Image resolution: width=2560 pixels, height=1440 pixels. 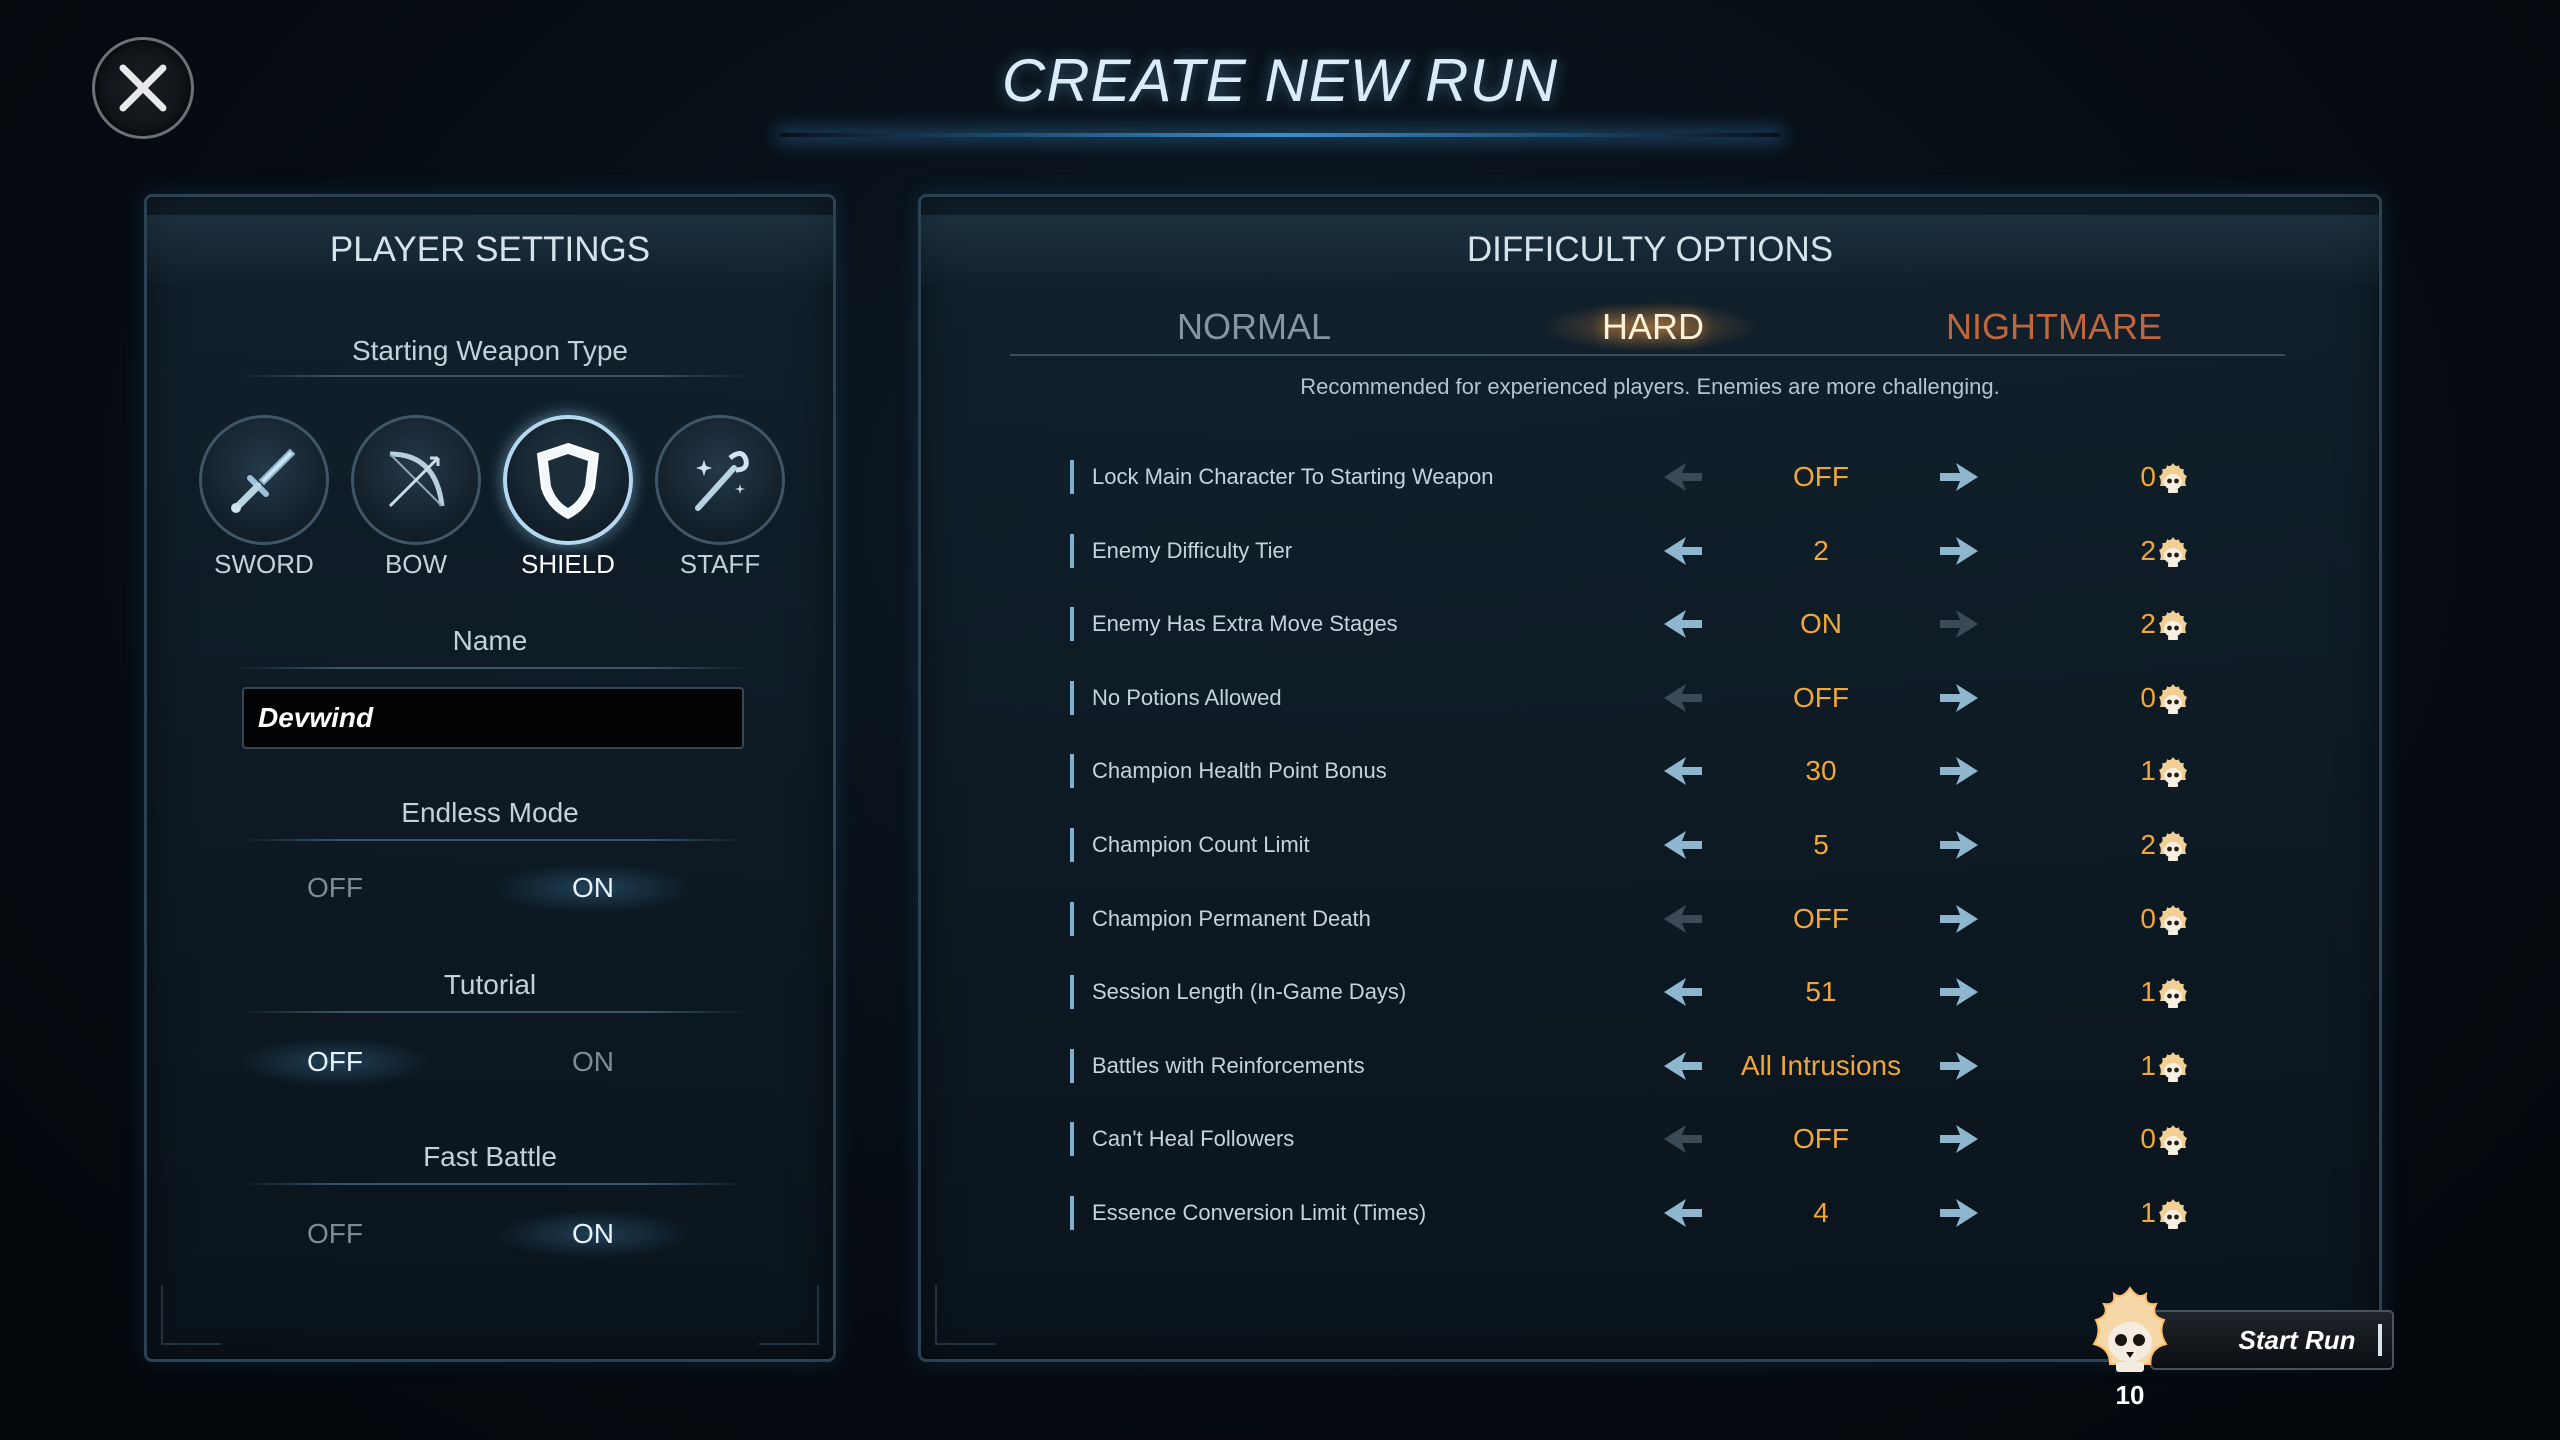 What do you see at coordinates (789, 1315) in the screenshot?
I see `corner-ornament` at bounding box center [789, 1315].